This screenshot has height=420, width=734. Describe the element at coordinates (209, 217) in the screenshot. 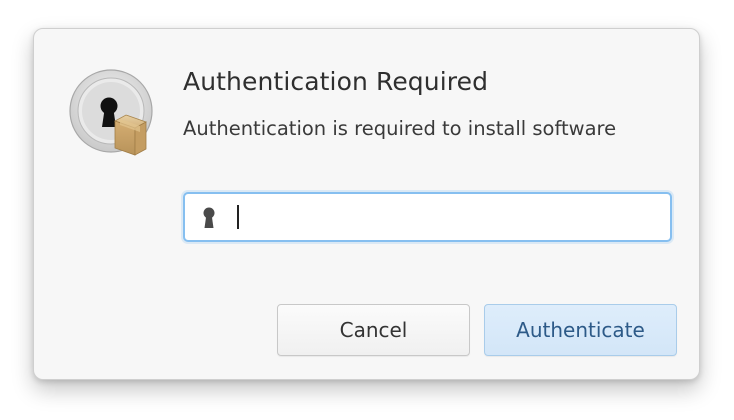

I see `key-icon` at that location.